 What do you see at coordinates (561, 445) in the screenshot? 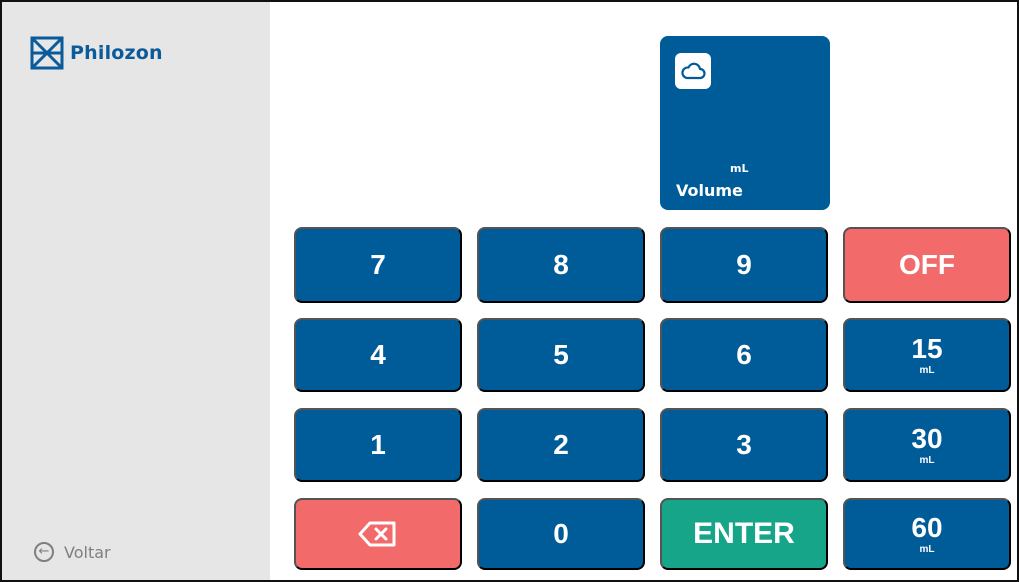
I see `key-2: 2` at bounding box center [561, 445].